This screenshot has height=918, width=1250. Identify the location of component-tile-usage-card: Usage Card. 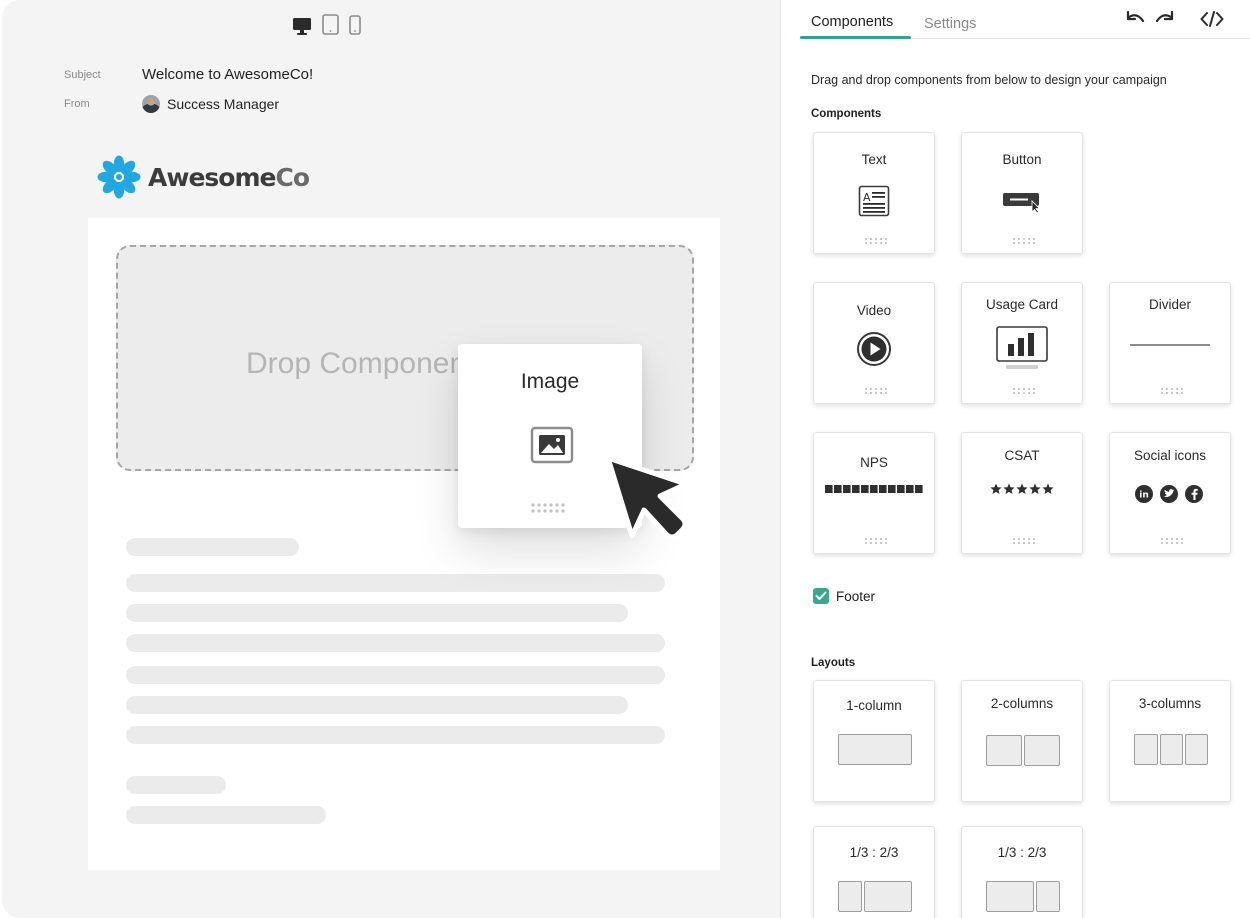
(1022, 343).